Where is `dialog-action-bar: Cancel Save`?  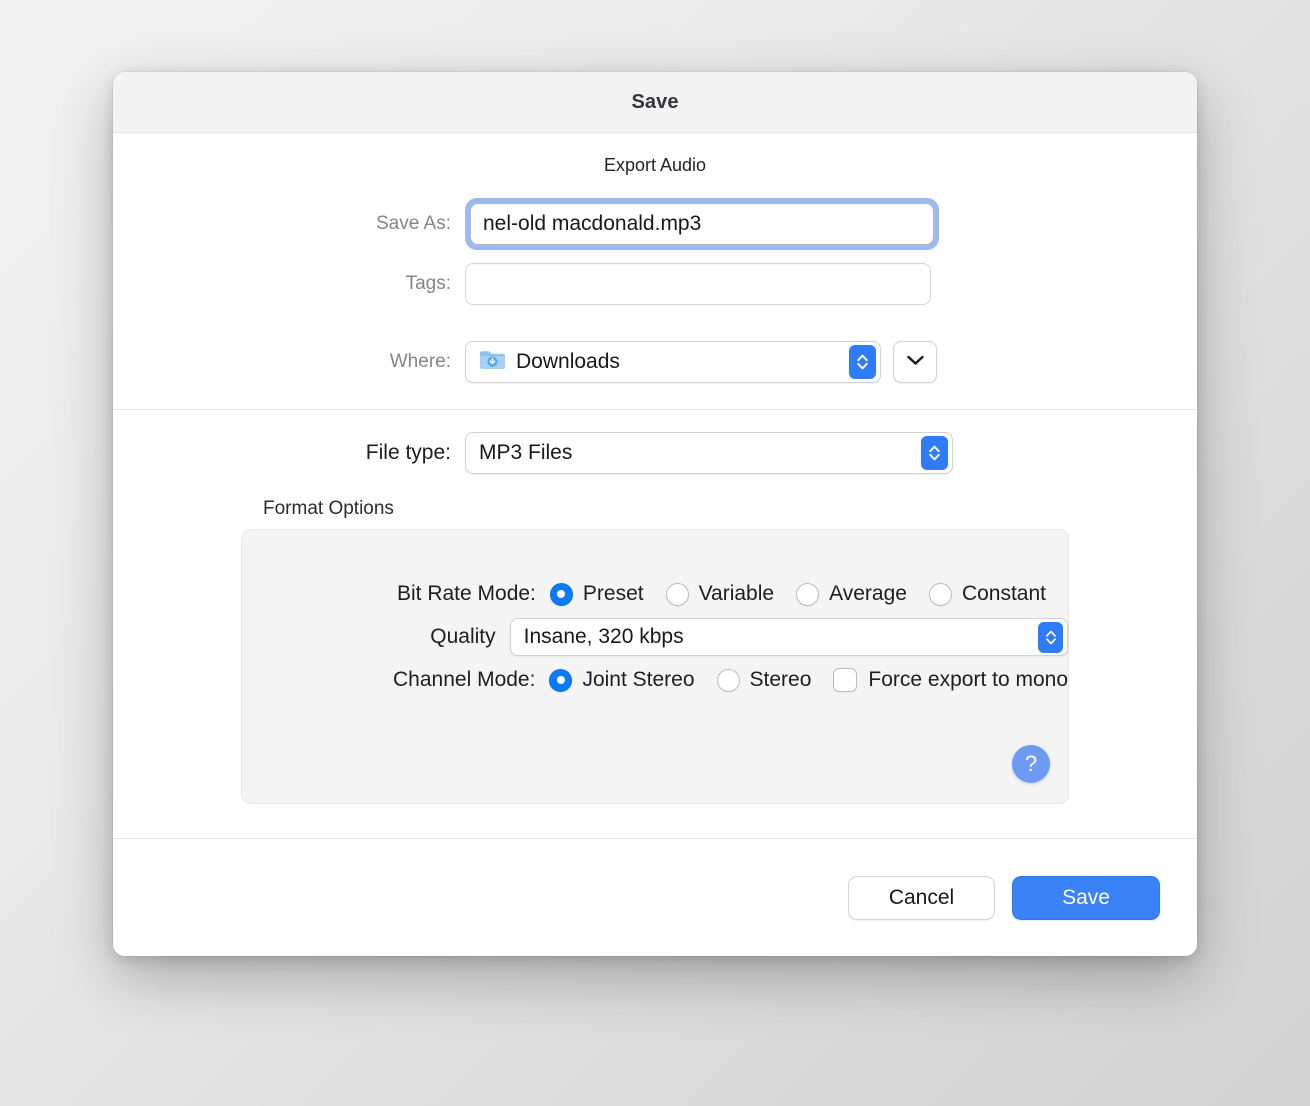 dialog-action-bar: Cancel Save is located at coordinates (655, 897).